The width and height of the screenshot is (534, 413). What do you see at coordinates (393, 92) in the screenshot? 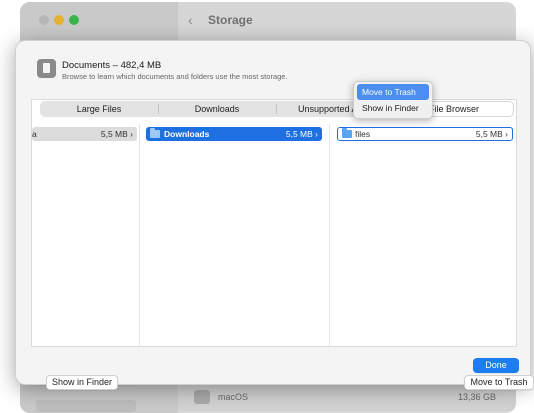
I see `context-menu-move-to-trash: Move to Trash` at bounding box center [393, 92].